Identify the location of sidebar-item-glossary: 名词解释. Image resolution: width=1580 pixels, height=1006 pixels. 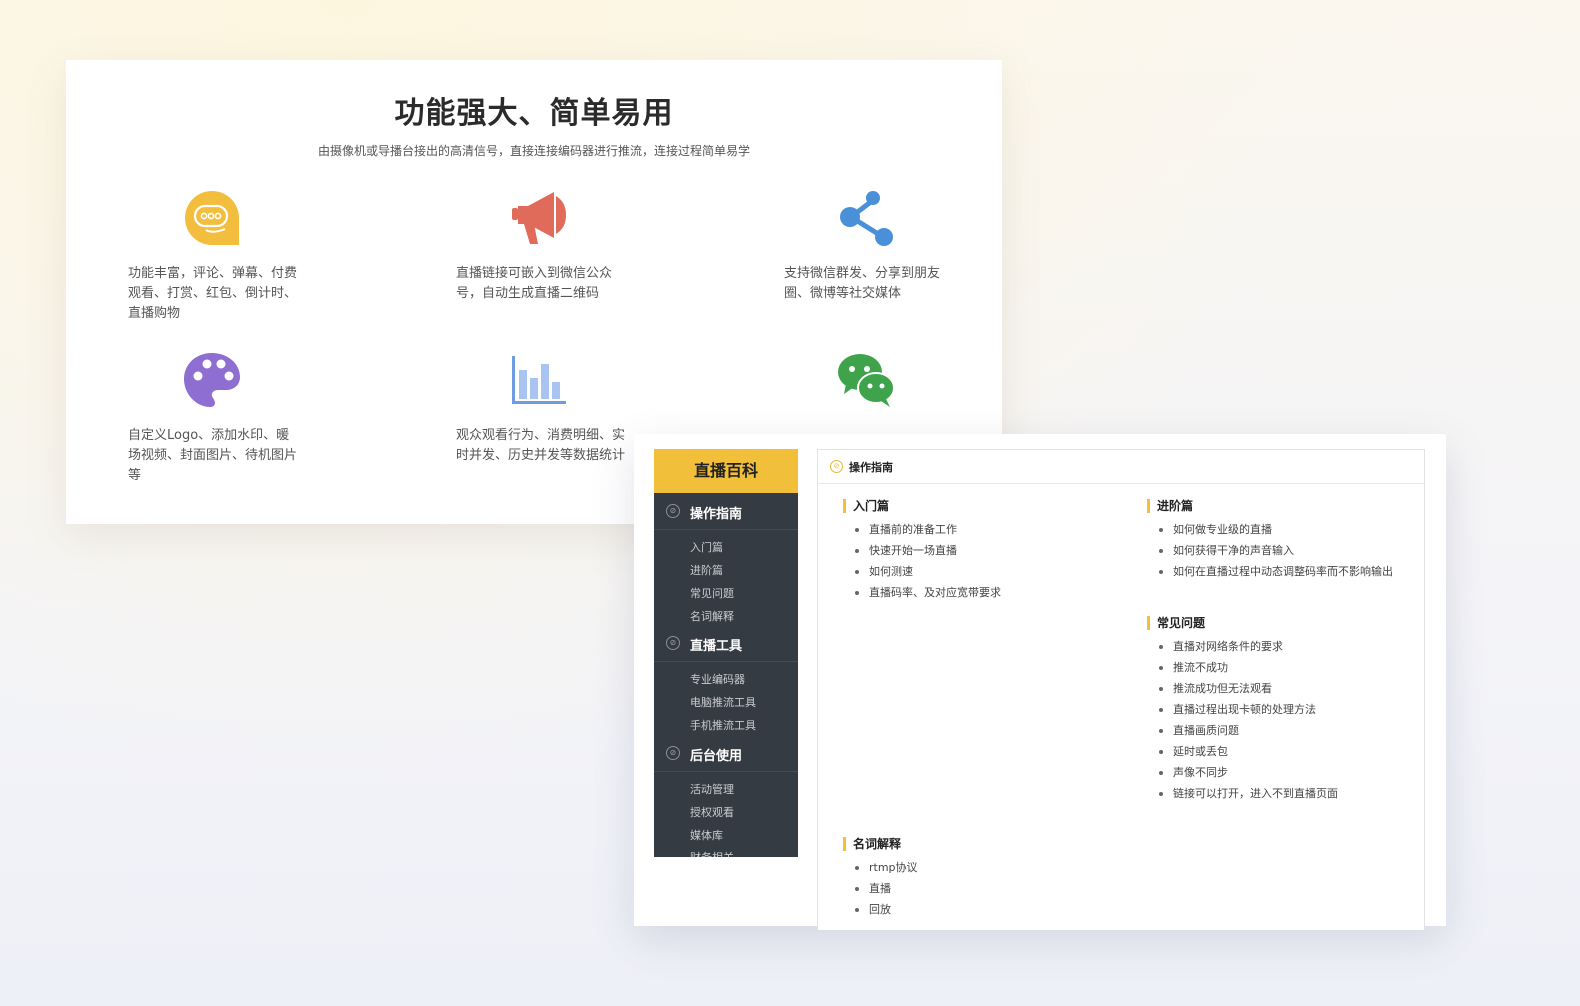
(712, 616).